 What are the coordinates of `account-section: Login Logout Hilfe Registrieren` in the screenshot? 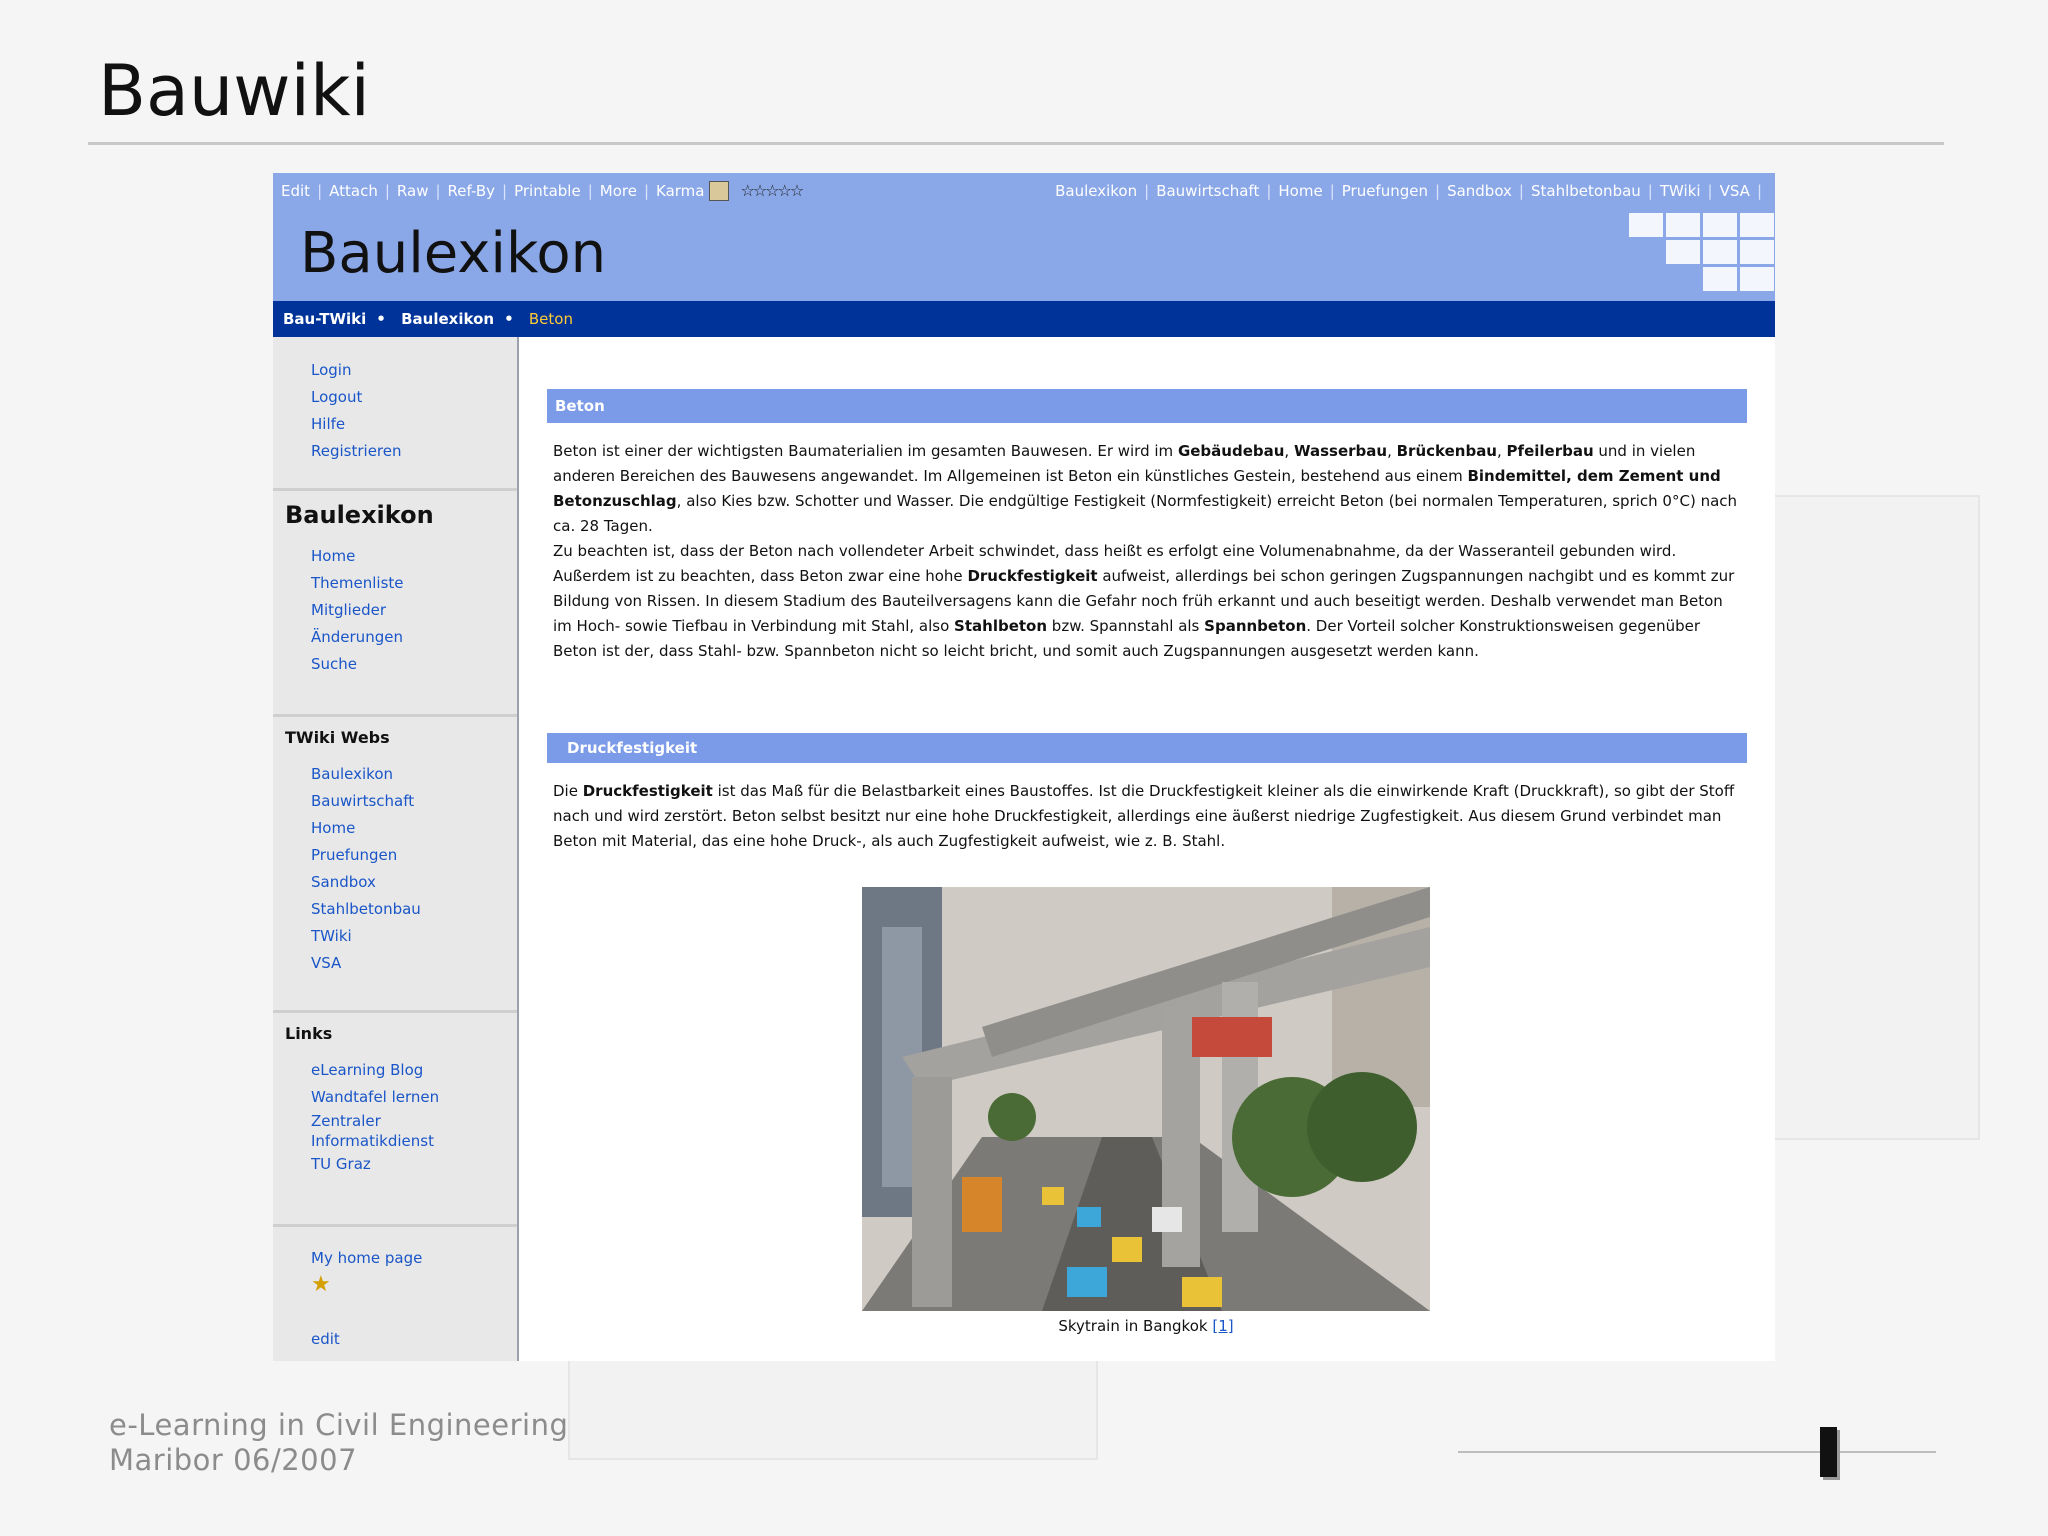 It's located at (395, 414).